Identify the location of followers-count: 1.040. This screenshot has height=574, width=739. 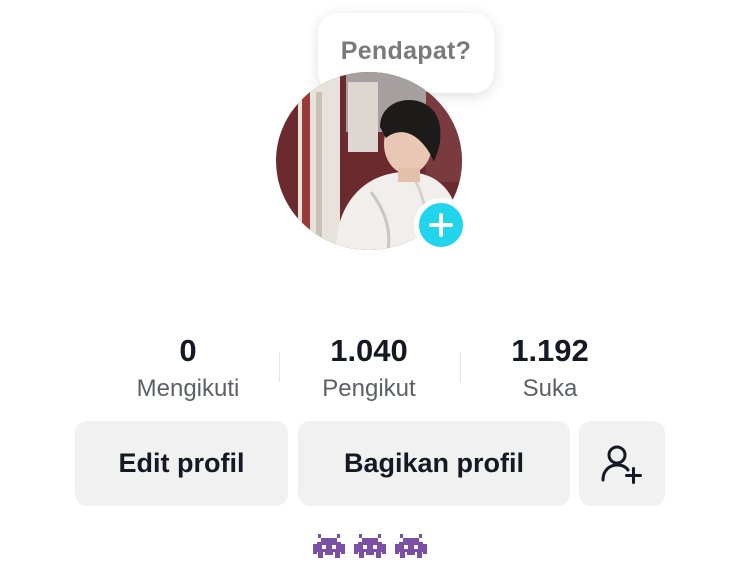
(369, 350).